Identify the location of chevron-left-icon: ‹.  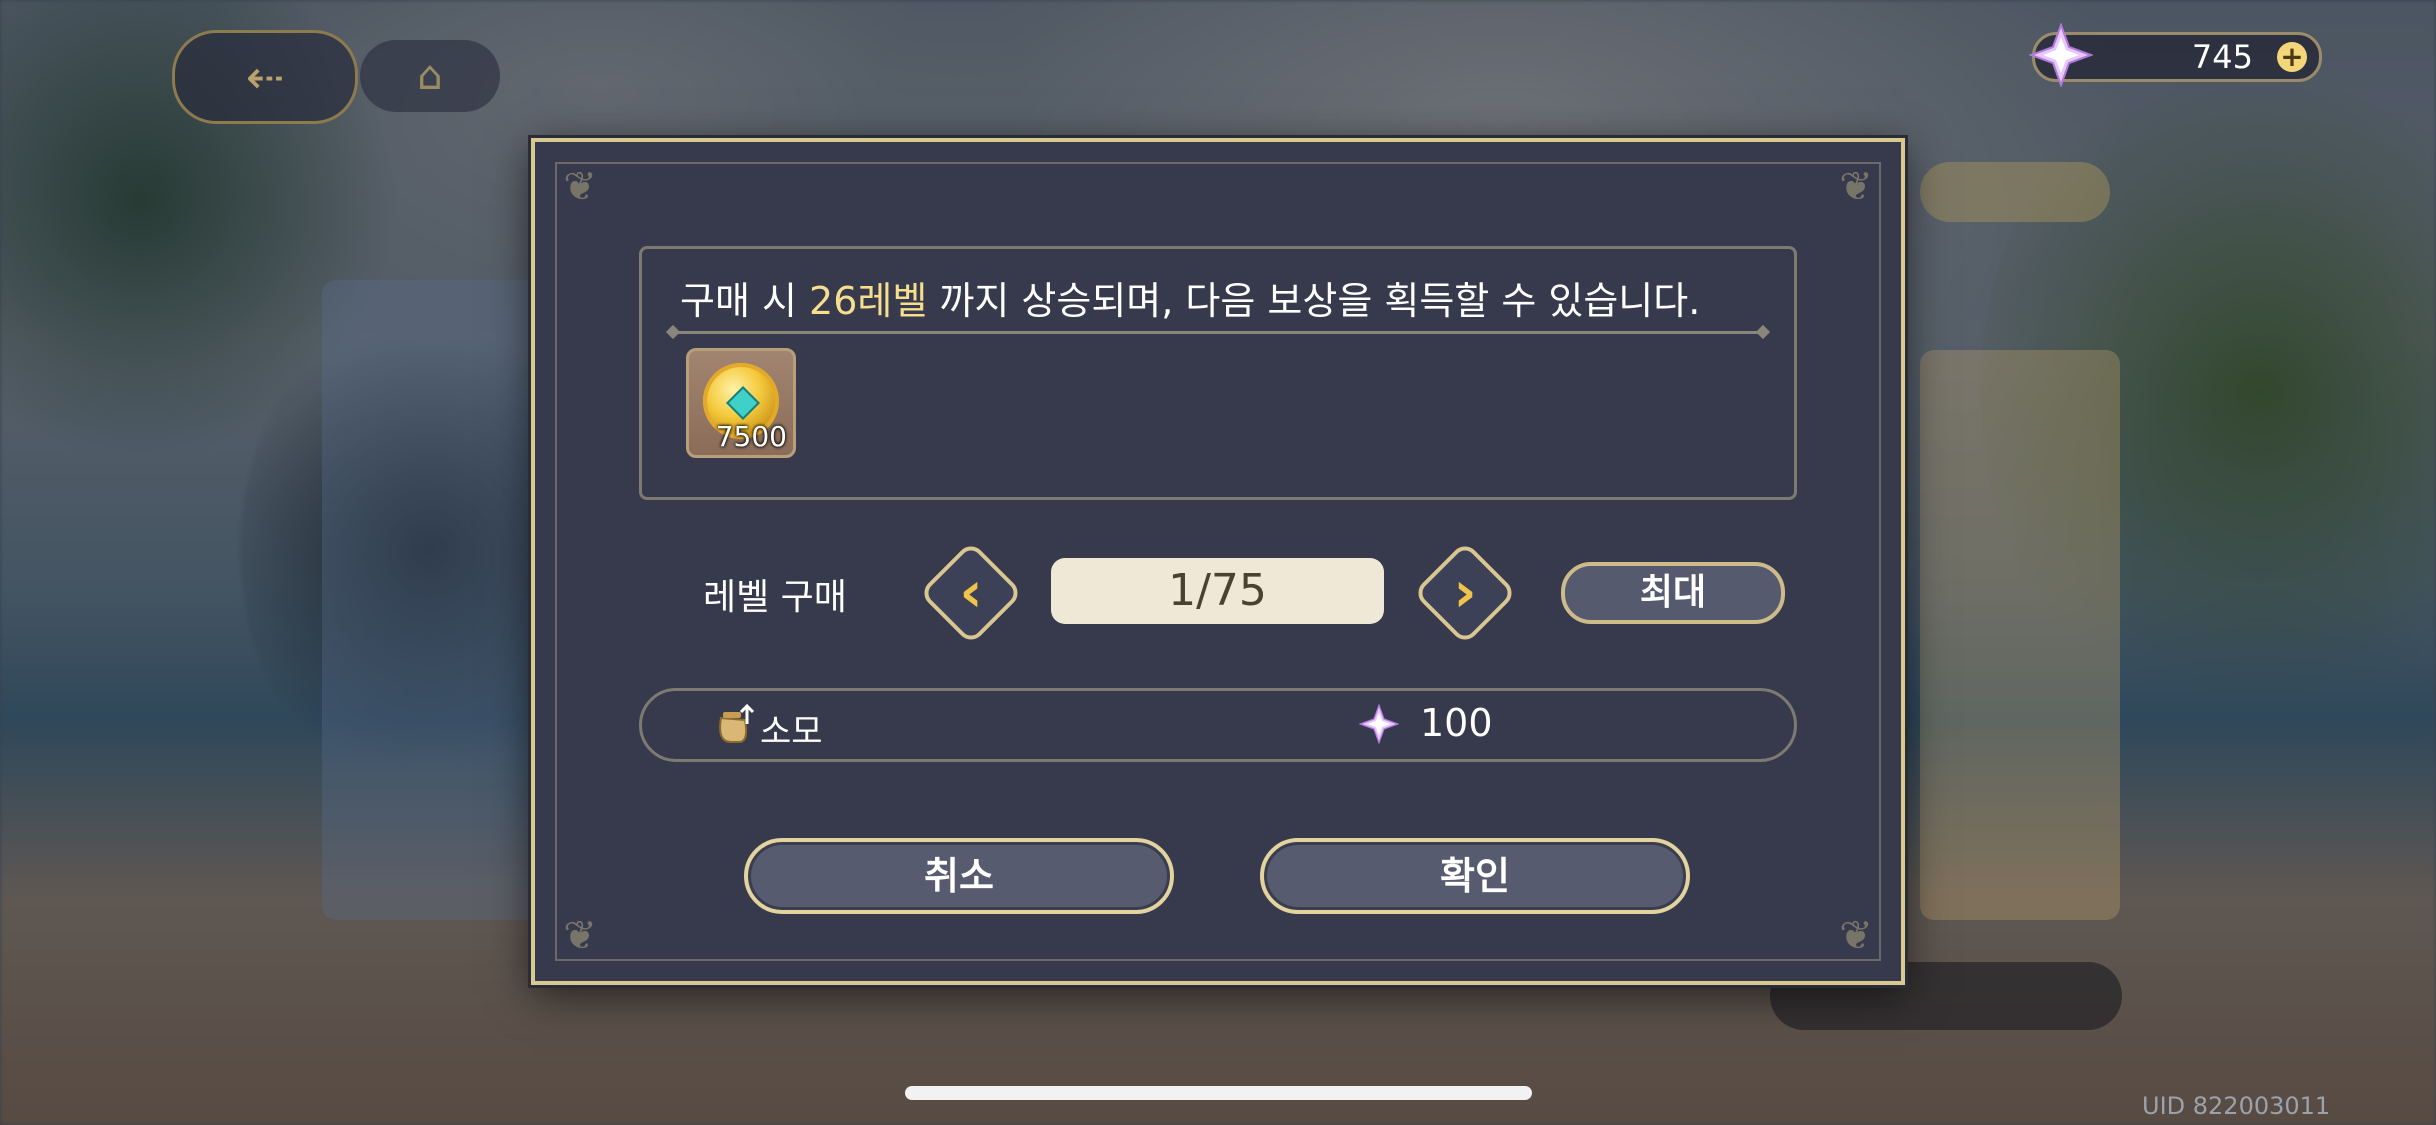
(971, 592).